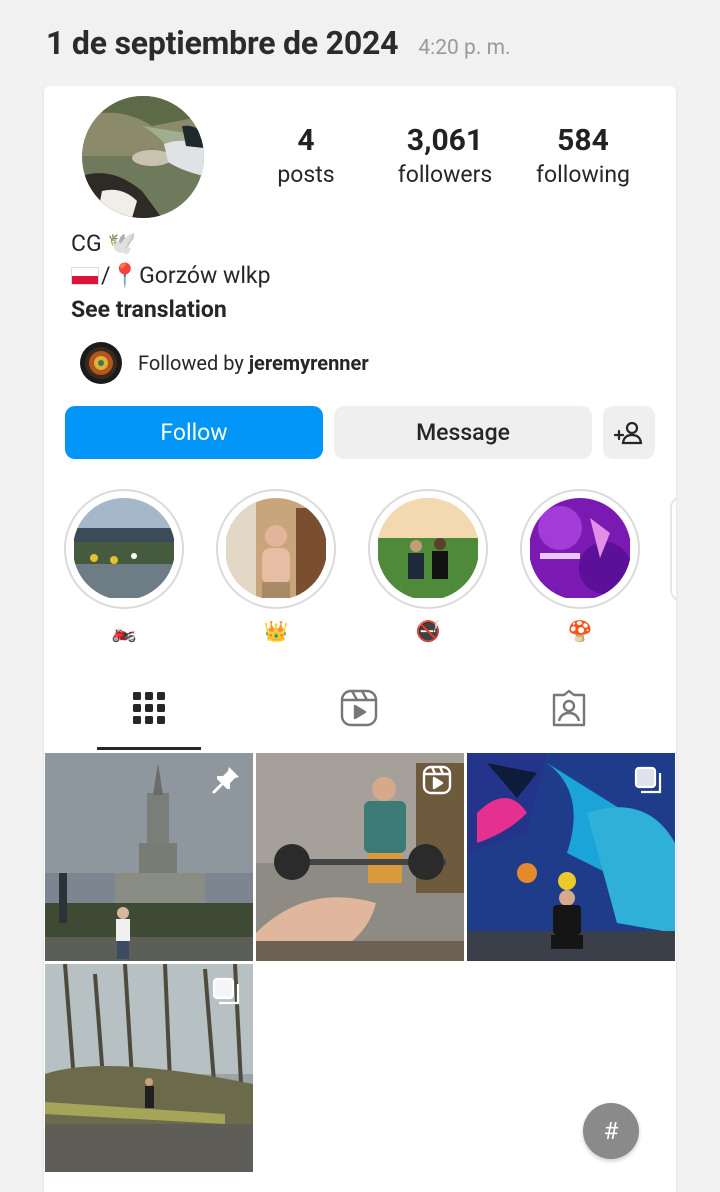 Image resolution: width=720 pixels, height=1192 pixels. Describe the element at coordinates (276, 549) in the screenshot. I see `highlight-2-cover` at that location.